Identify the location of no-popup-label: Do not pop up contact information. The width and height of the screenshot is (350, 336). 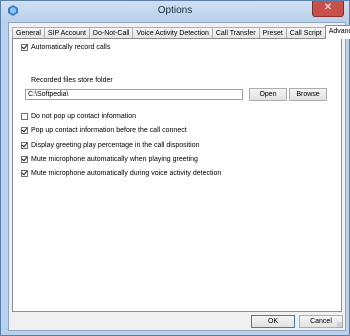
(84, 116).